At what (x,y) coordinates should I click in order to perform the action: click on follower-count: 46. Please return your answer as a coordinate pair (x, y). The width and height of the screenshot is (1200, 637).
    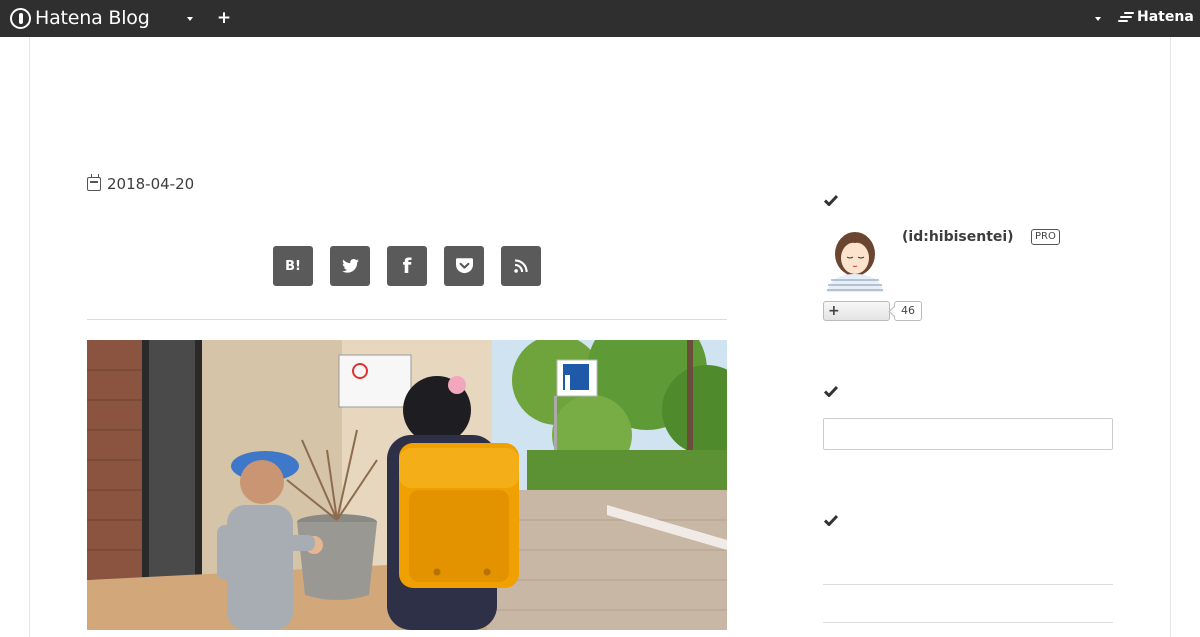
    Looking at the image, I should click on (908, 311).